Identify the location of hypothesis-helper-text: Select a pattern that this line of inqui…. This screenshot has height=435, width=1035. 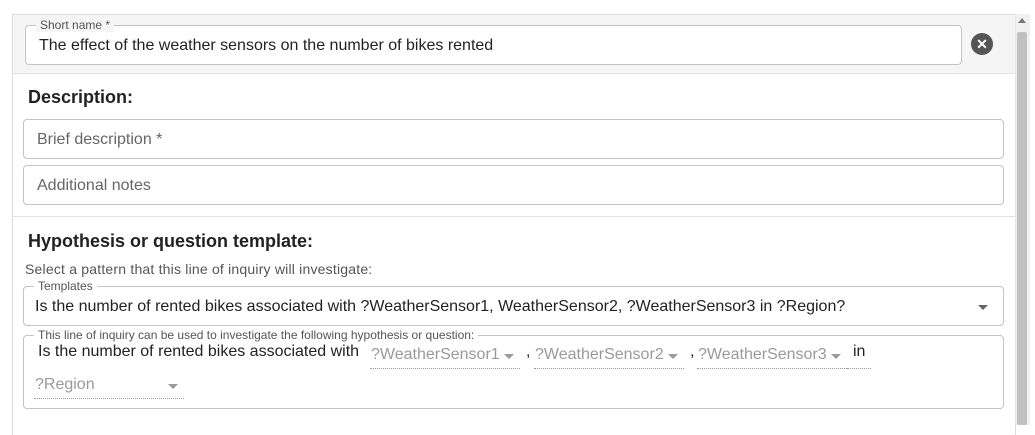
(199, 269).